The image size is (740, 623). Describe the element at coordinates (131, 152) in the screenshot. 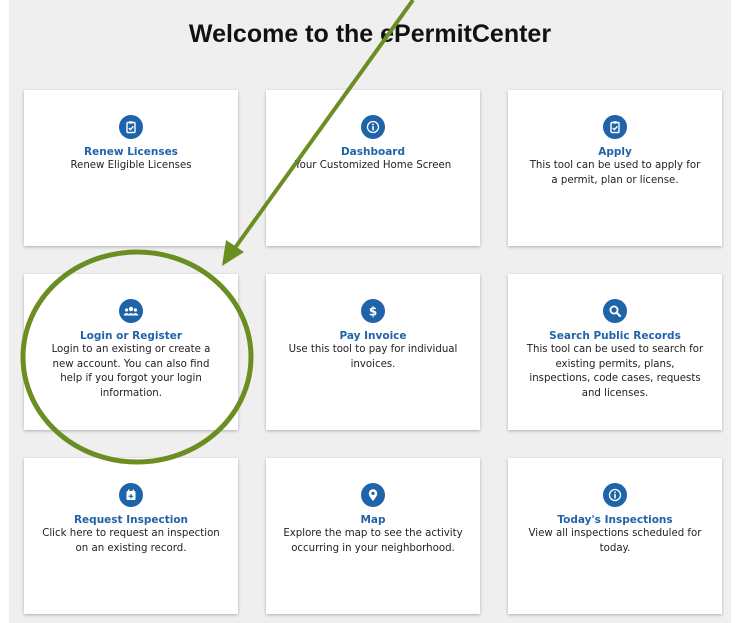

I see `card-title: Renew Licenses` at that location.